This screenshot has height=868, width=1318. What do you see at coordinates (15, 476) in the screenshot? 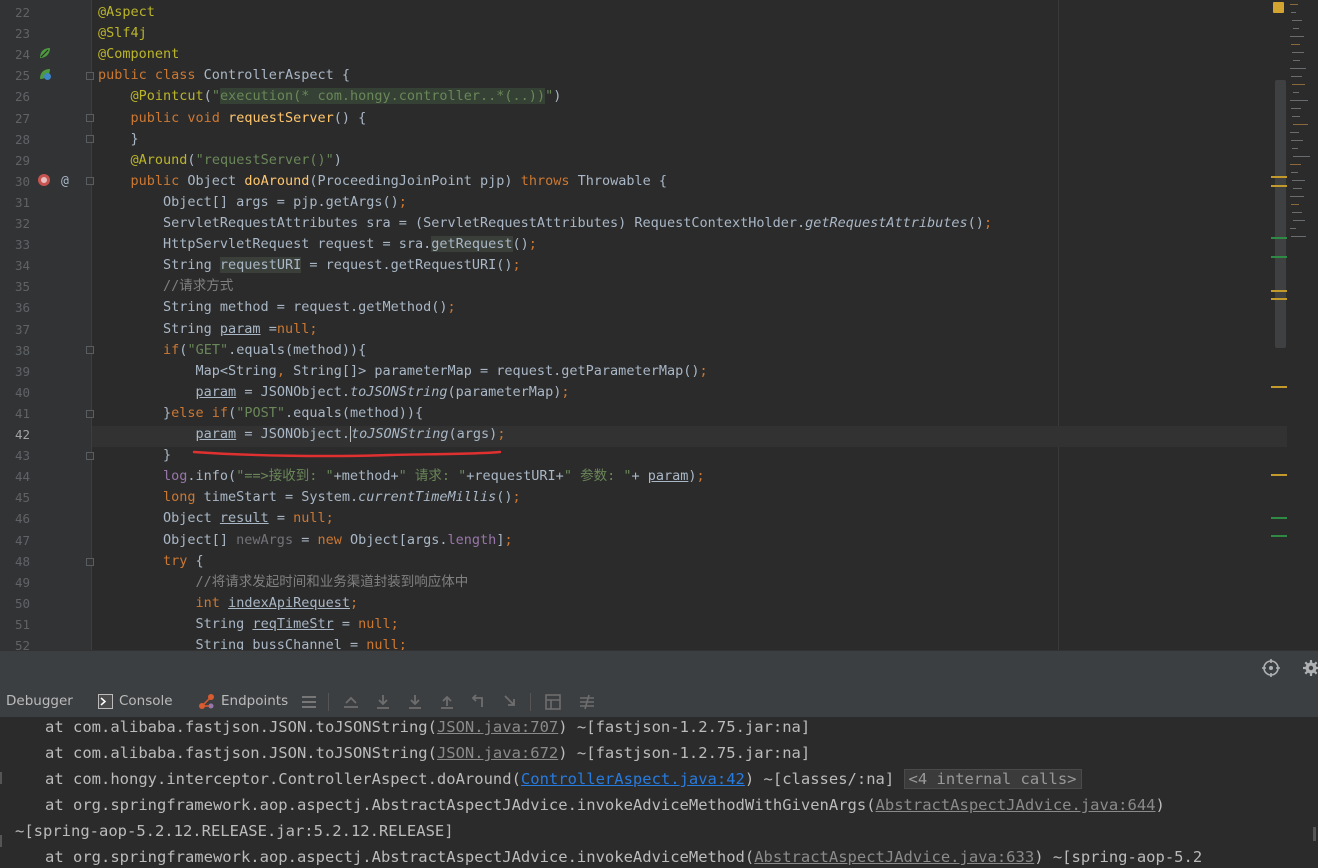
I see `line-number: 44` at bounding box center [15, 476].